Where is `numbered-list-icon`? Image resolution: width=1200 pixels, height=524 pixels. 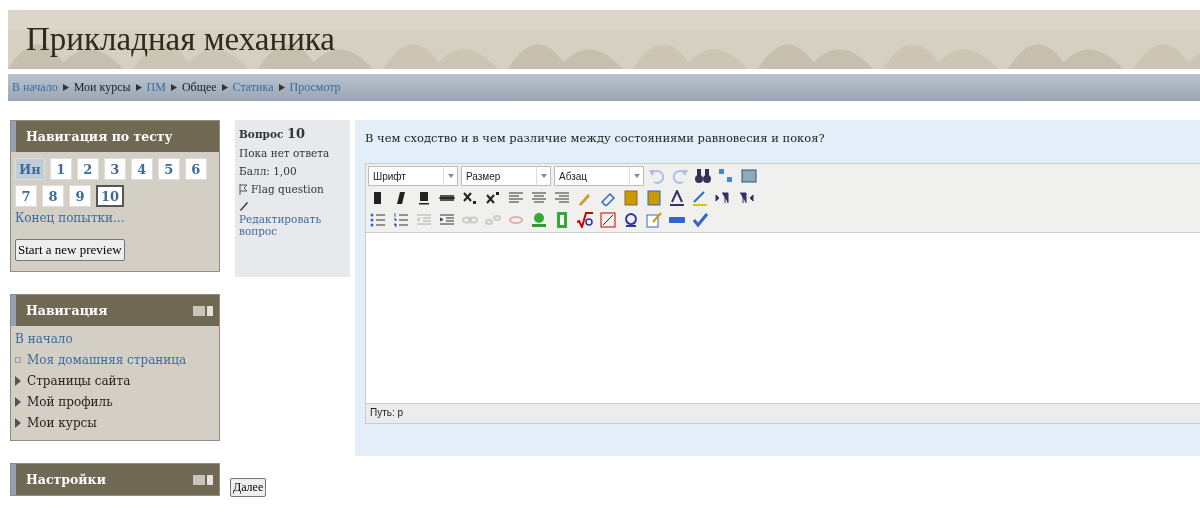
numbered-list-icon is located at coordinates (401, 220).